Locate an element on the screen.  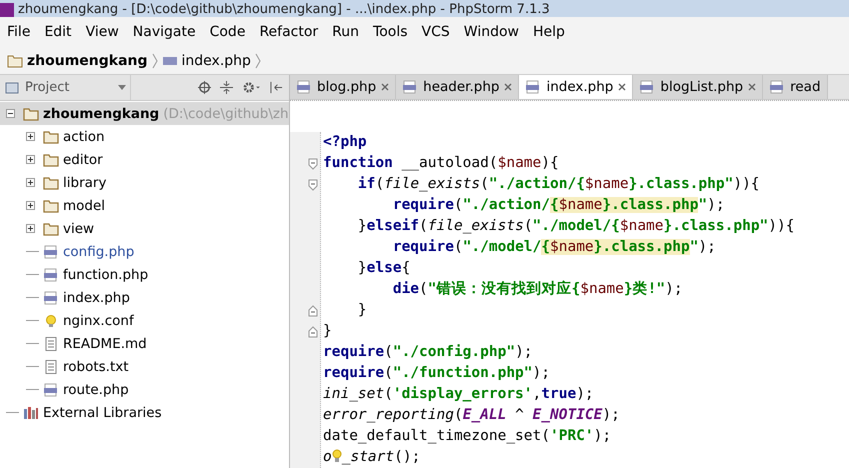
tree-item: model is located at coordinates (84, 206).